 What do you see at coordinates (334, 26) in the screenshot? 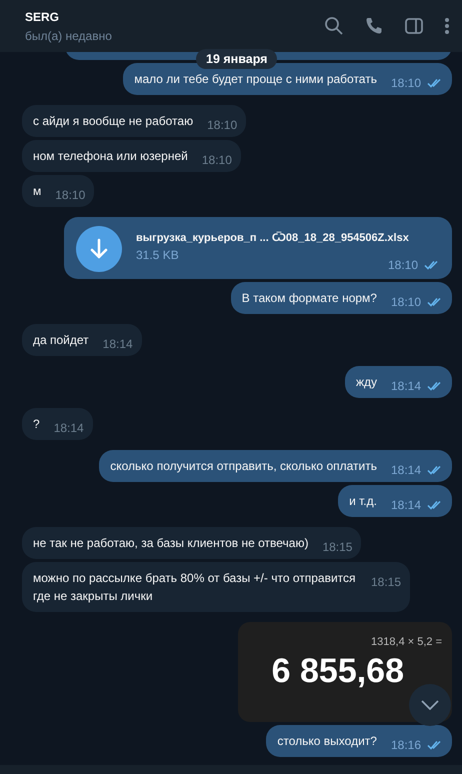
I see `search-icon` at bounding box center [334, 26].